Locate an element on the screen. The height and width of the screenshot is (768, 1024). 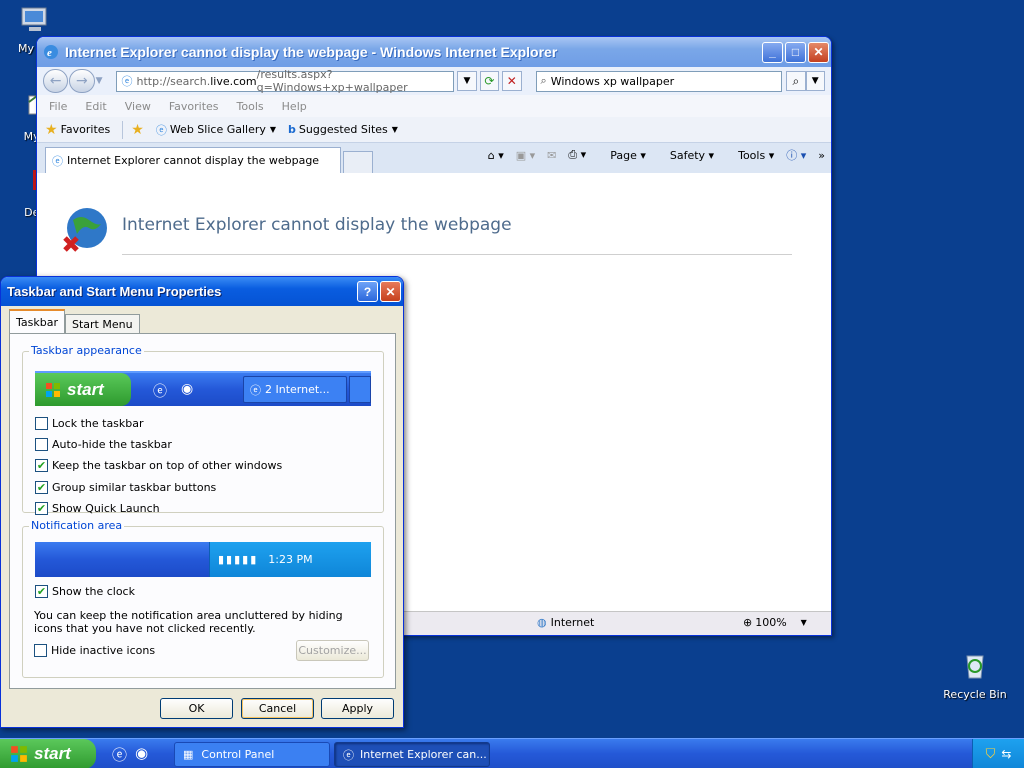
ie-logo-icon: e is located at coordinates (51, 52).